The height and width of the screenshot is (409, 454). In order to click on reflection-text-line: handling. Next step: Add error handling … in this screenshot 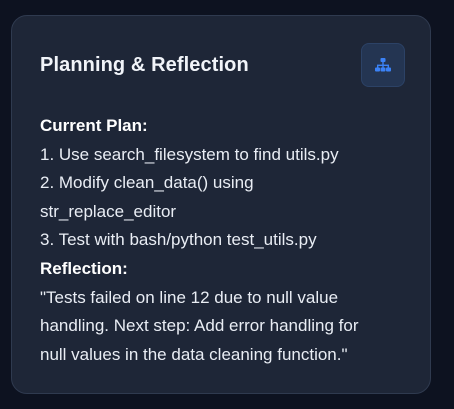, I will do `click(199, 326)`.